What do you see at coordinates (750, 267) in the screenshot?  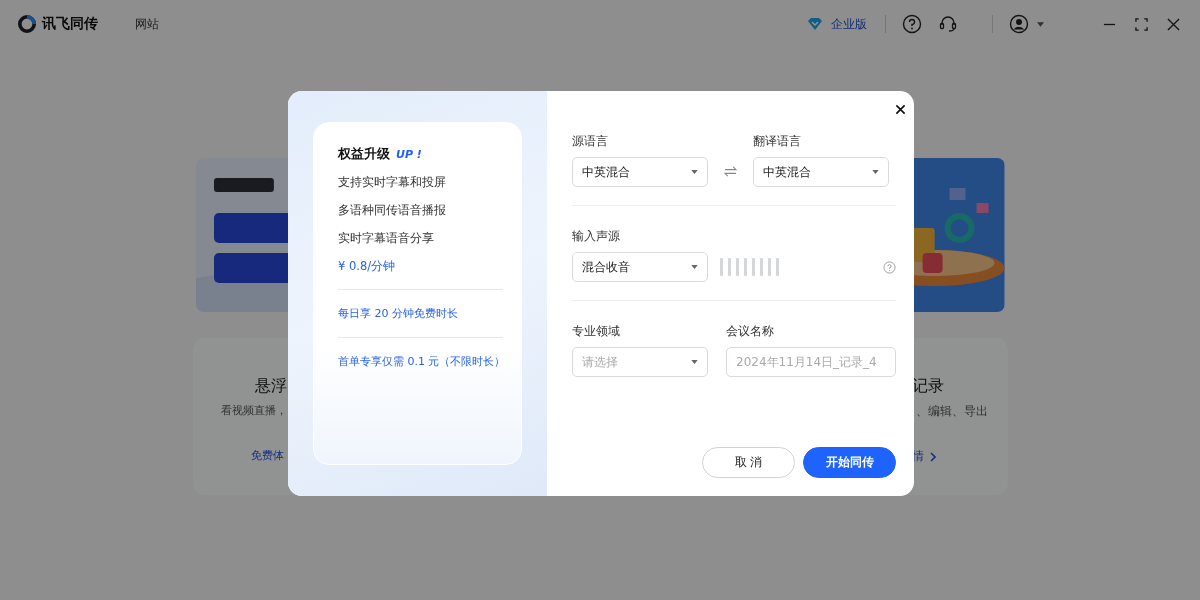 I see `volume-bars-icon` at bounding box center [750, 267].